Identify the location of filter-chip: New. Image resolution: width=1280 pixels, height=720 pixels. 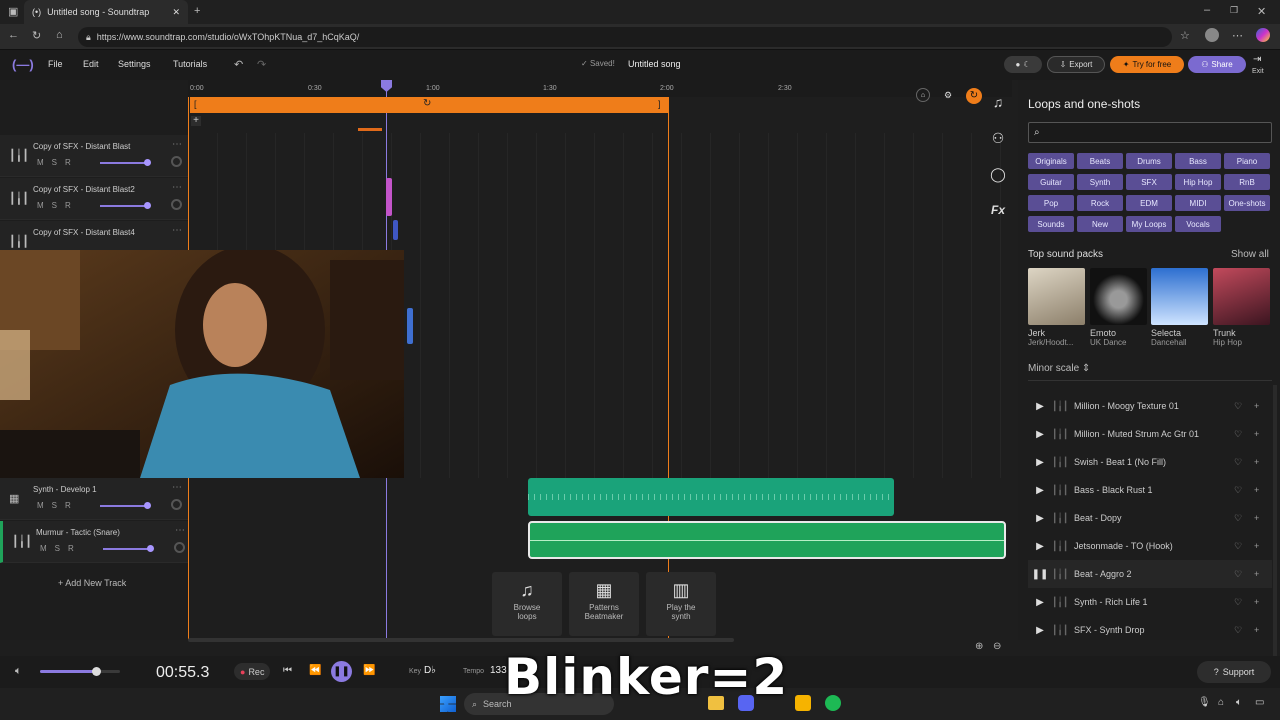
(1100, 224).